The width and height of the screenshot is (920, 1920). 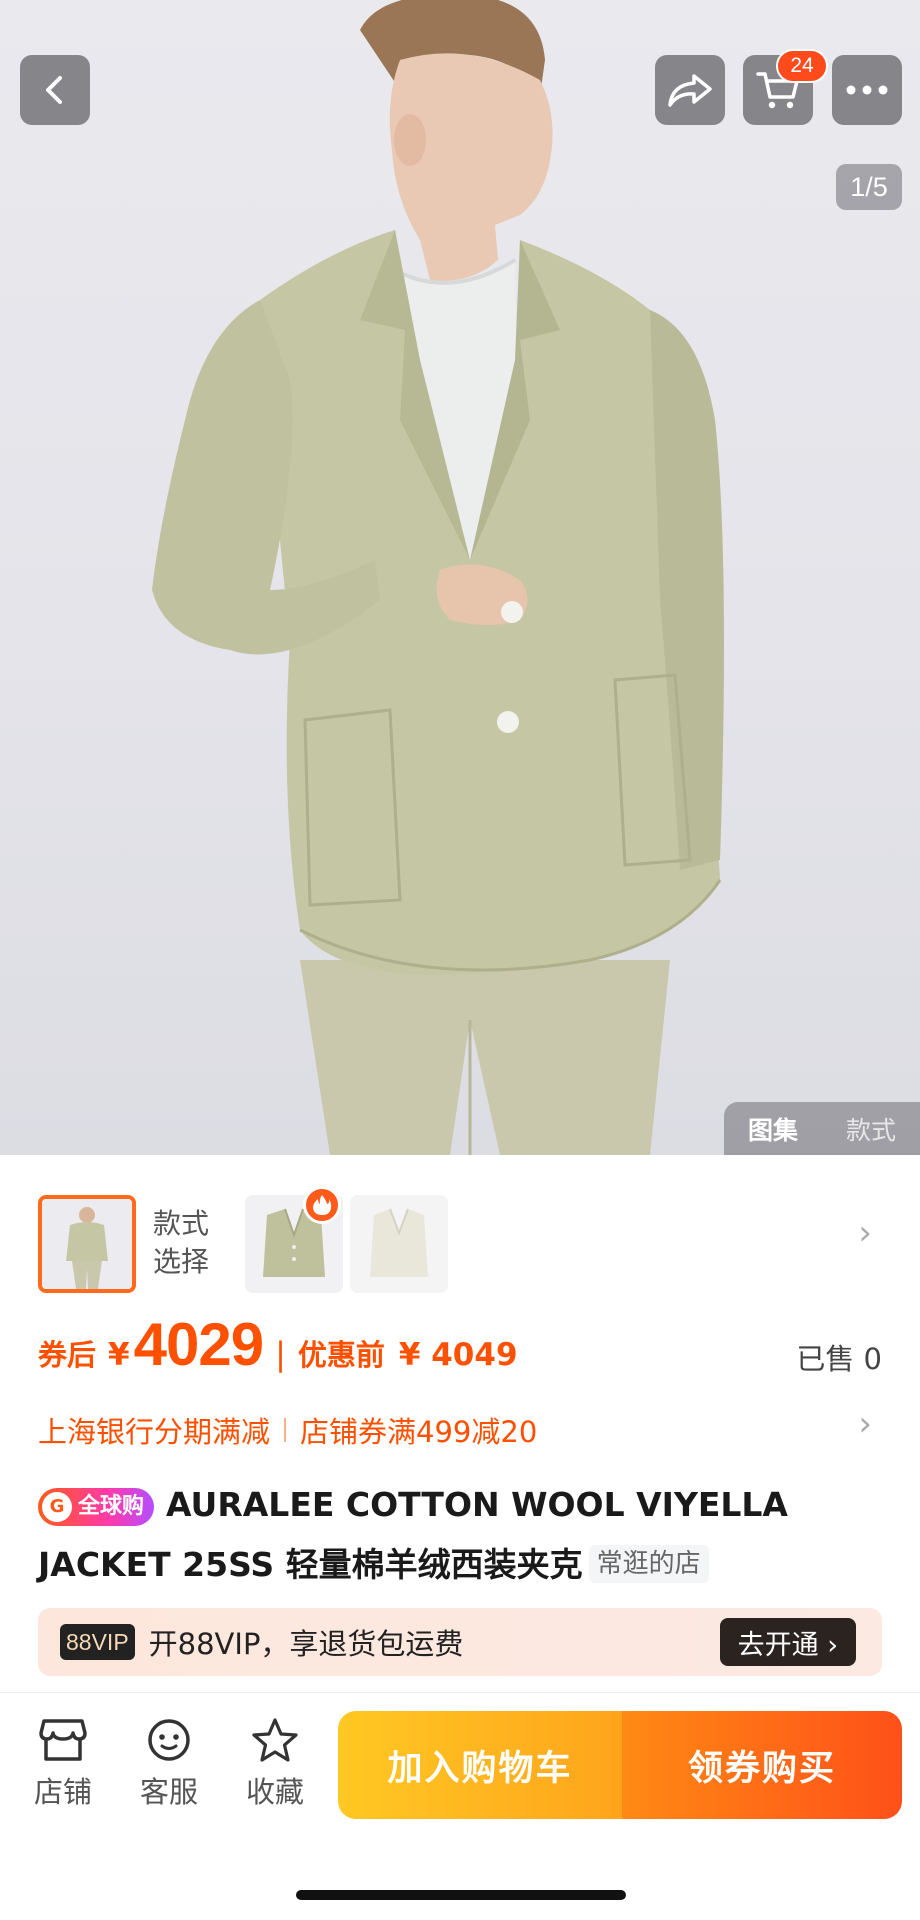 I want to click on gallery-view-tabs: 图集 款式, so click(x=822, y=1128).